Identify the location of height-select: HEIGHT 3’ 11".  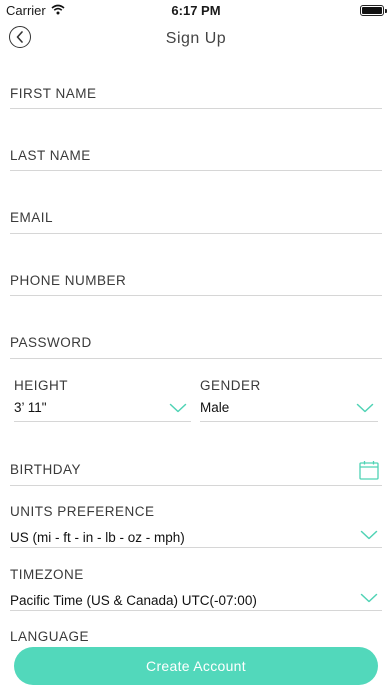
(102, 400).